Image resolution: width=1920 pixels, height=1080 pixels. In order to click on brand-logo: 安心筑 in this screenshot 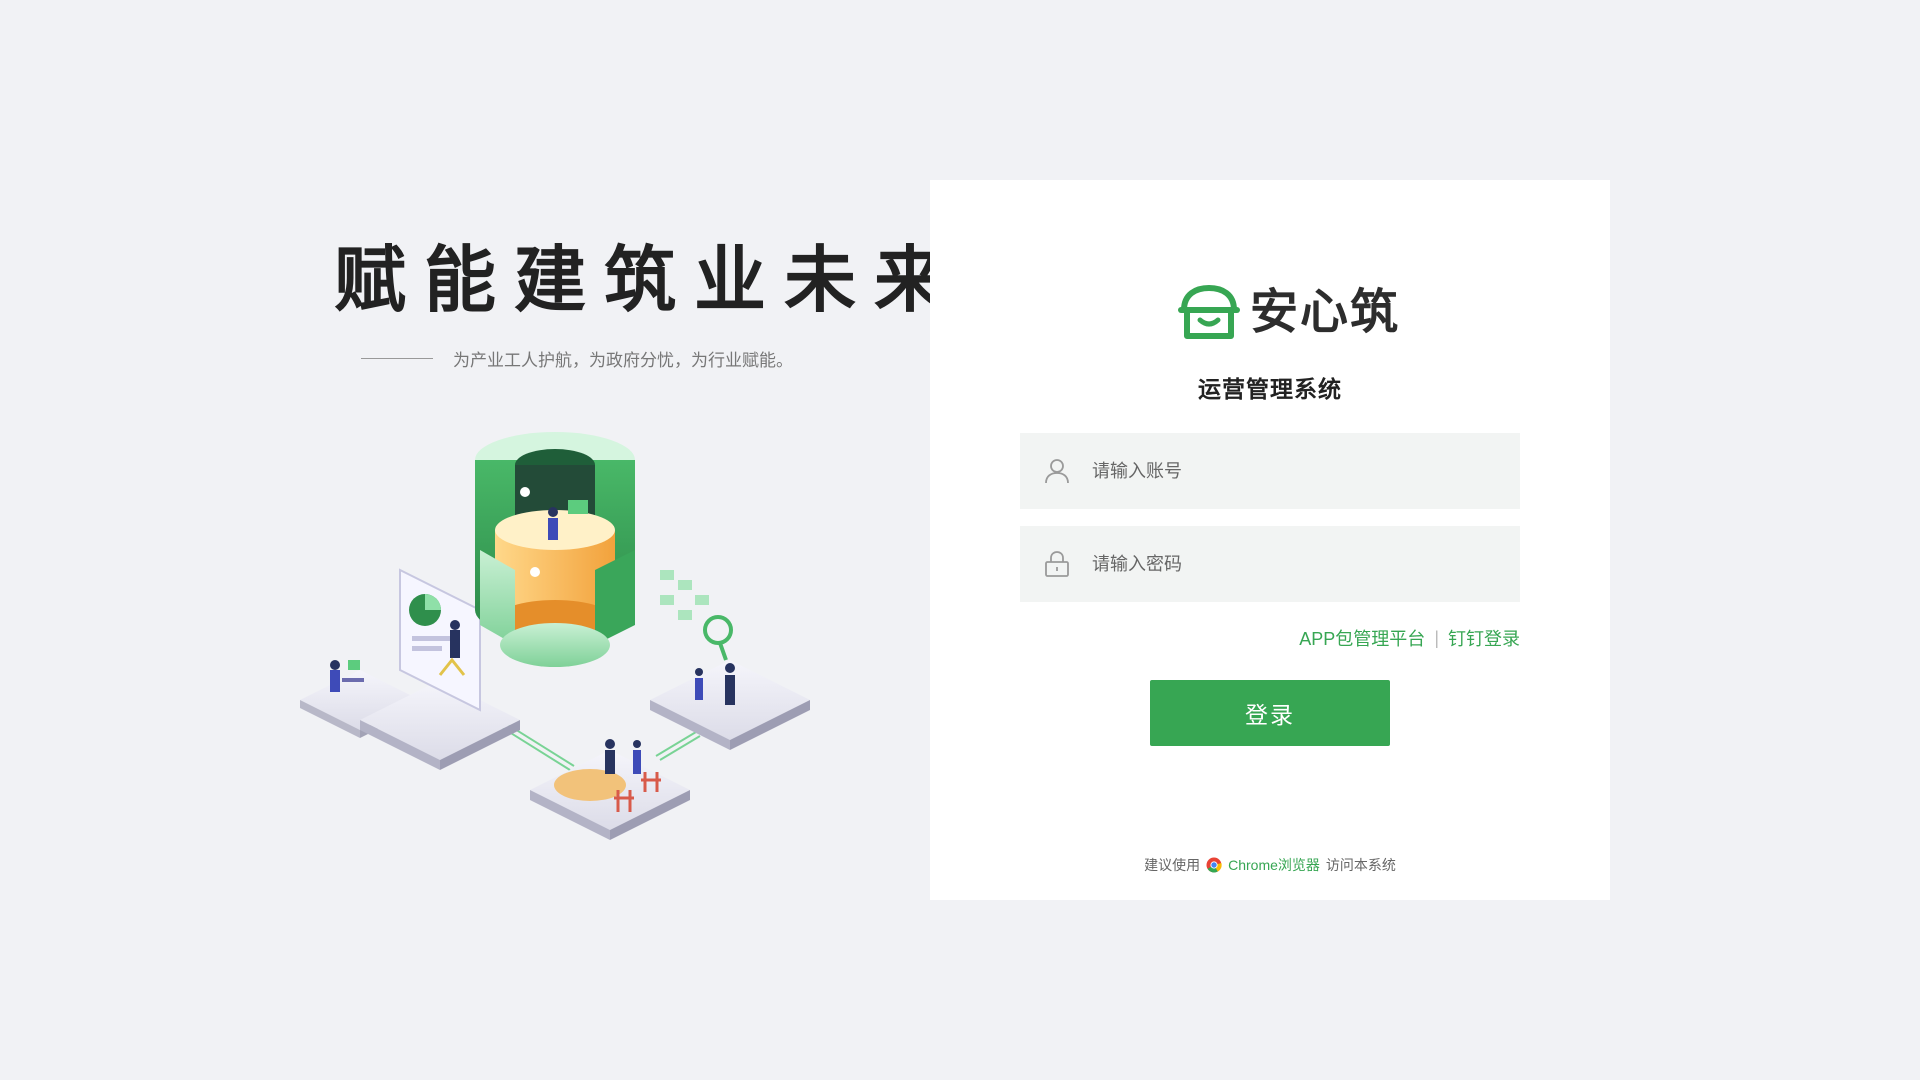, I will do `click(1289, 313)`.